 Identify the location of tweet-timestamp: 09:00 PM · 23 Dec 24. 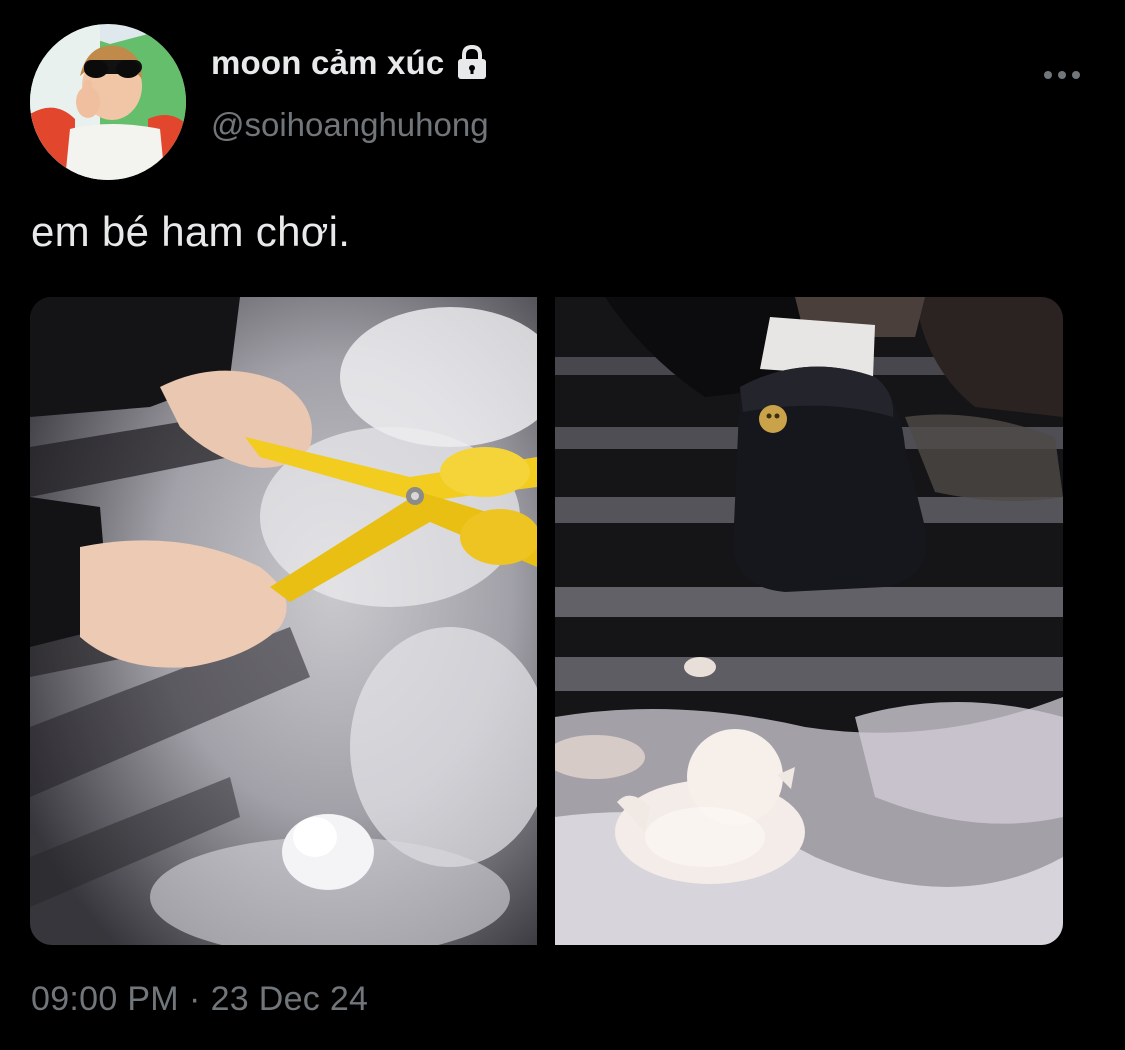
(199, 999).